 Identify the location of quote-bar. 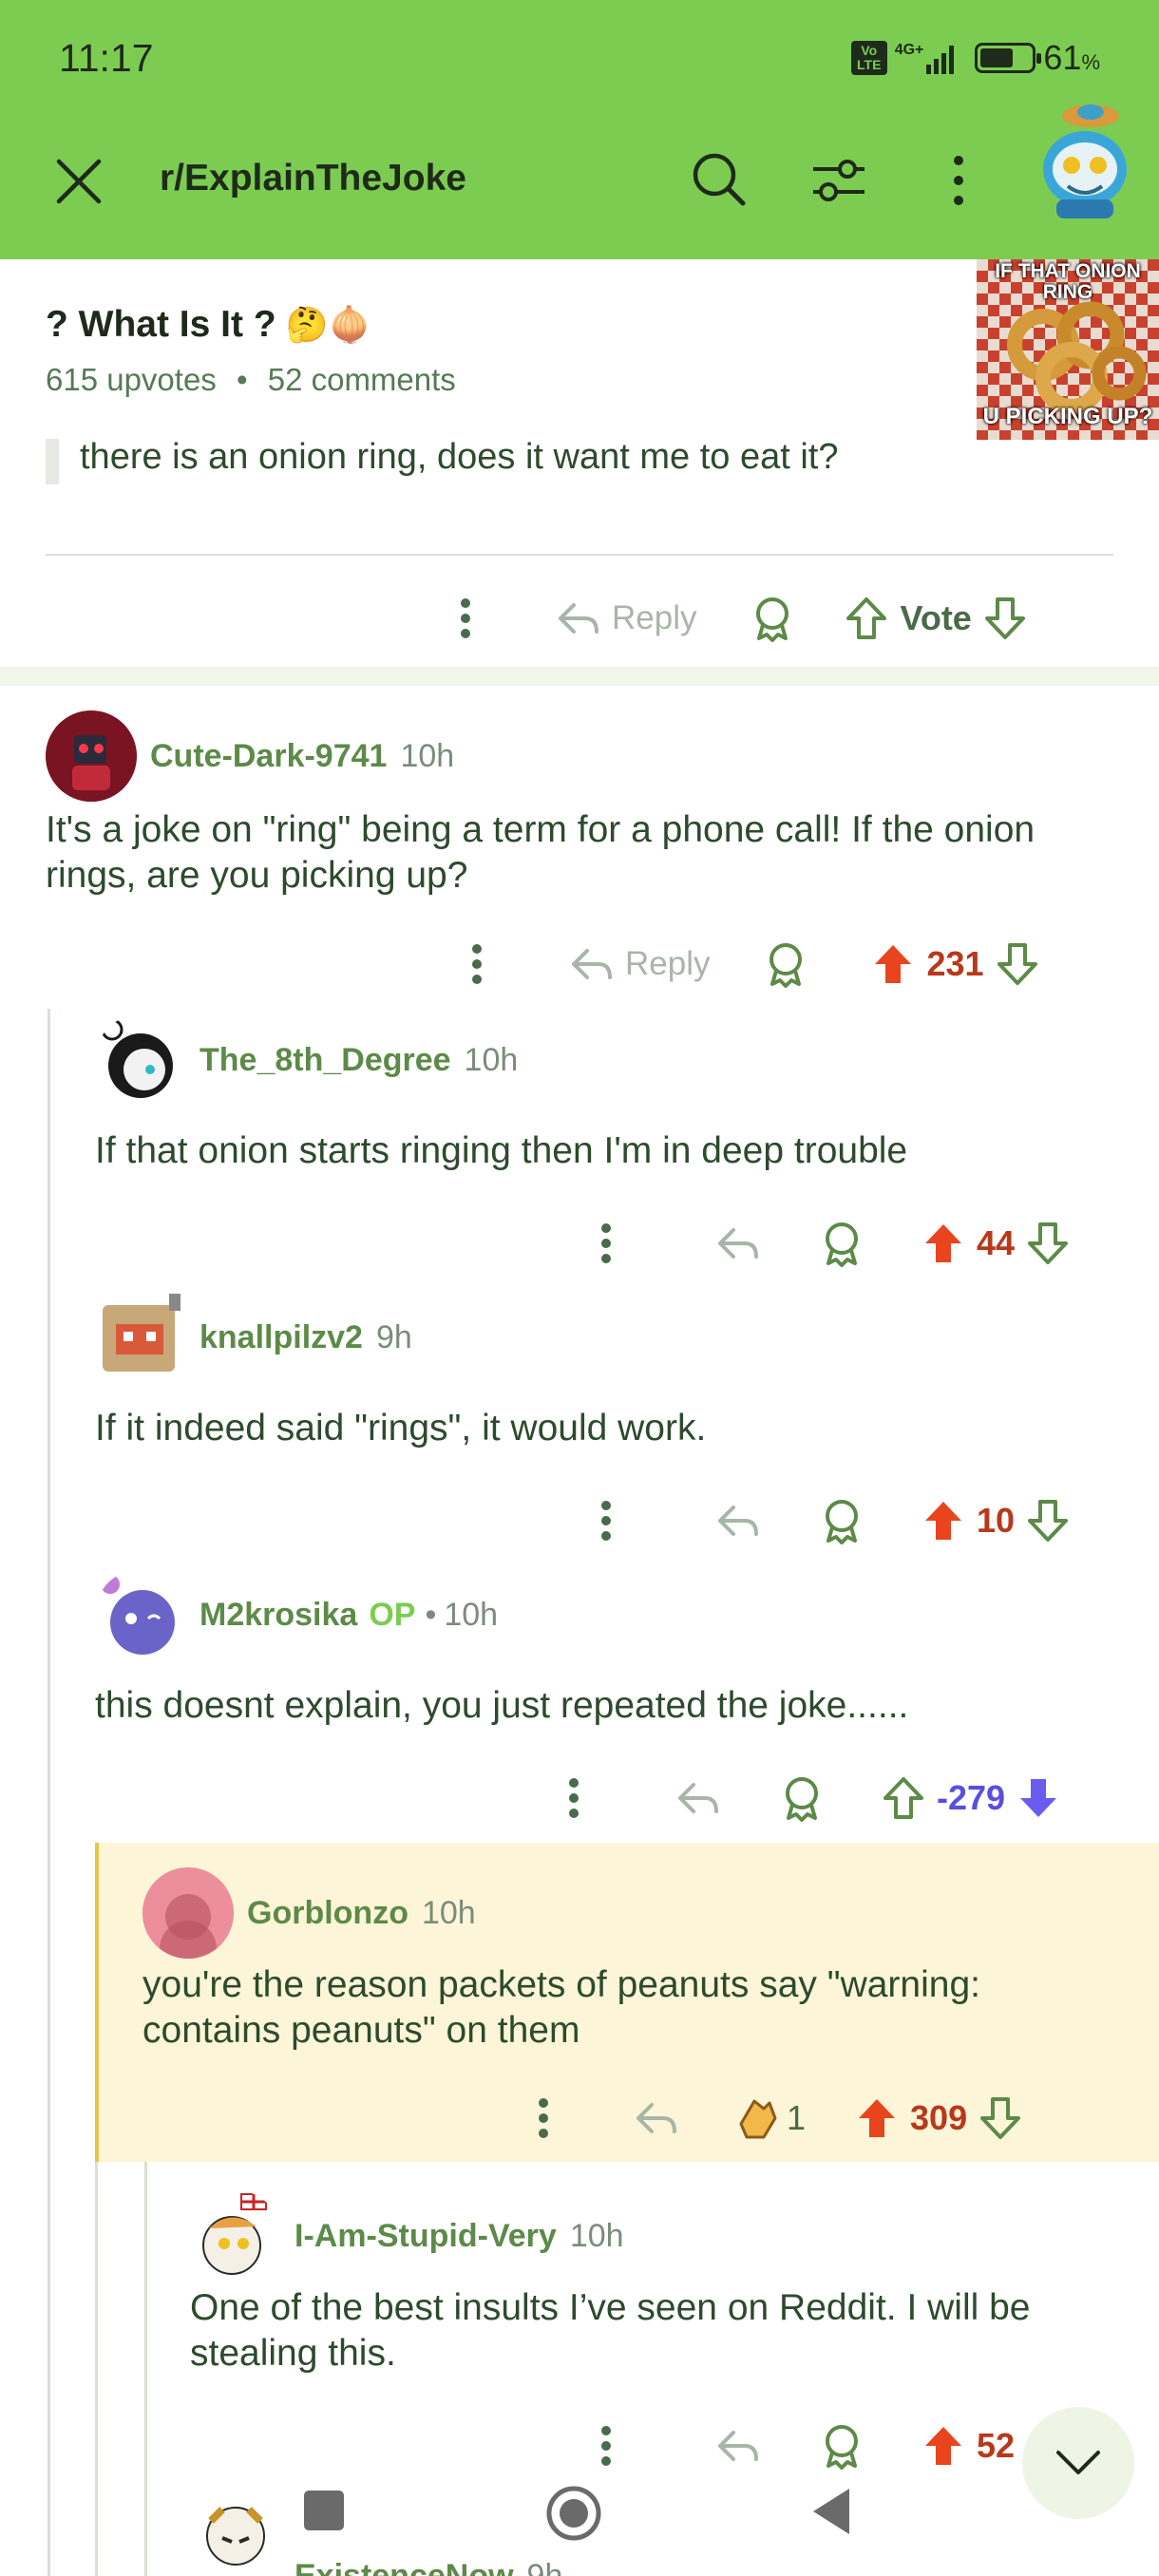
(52, 461).